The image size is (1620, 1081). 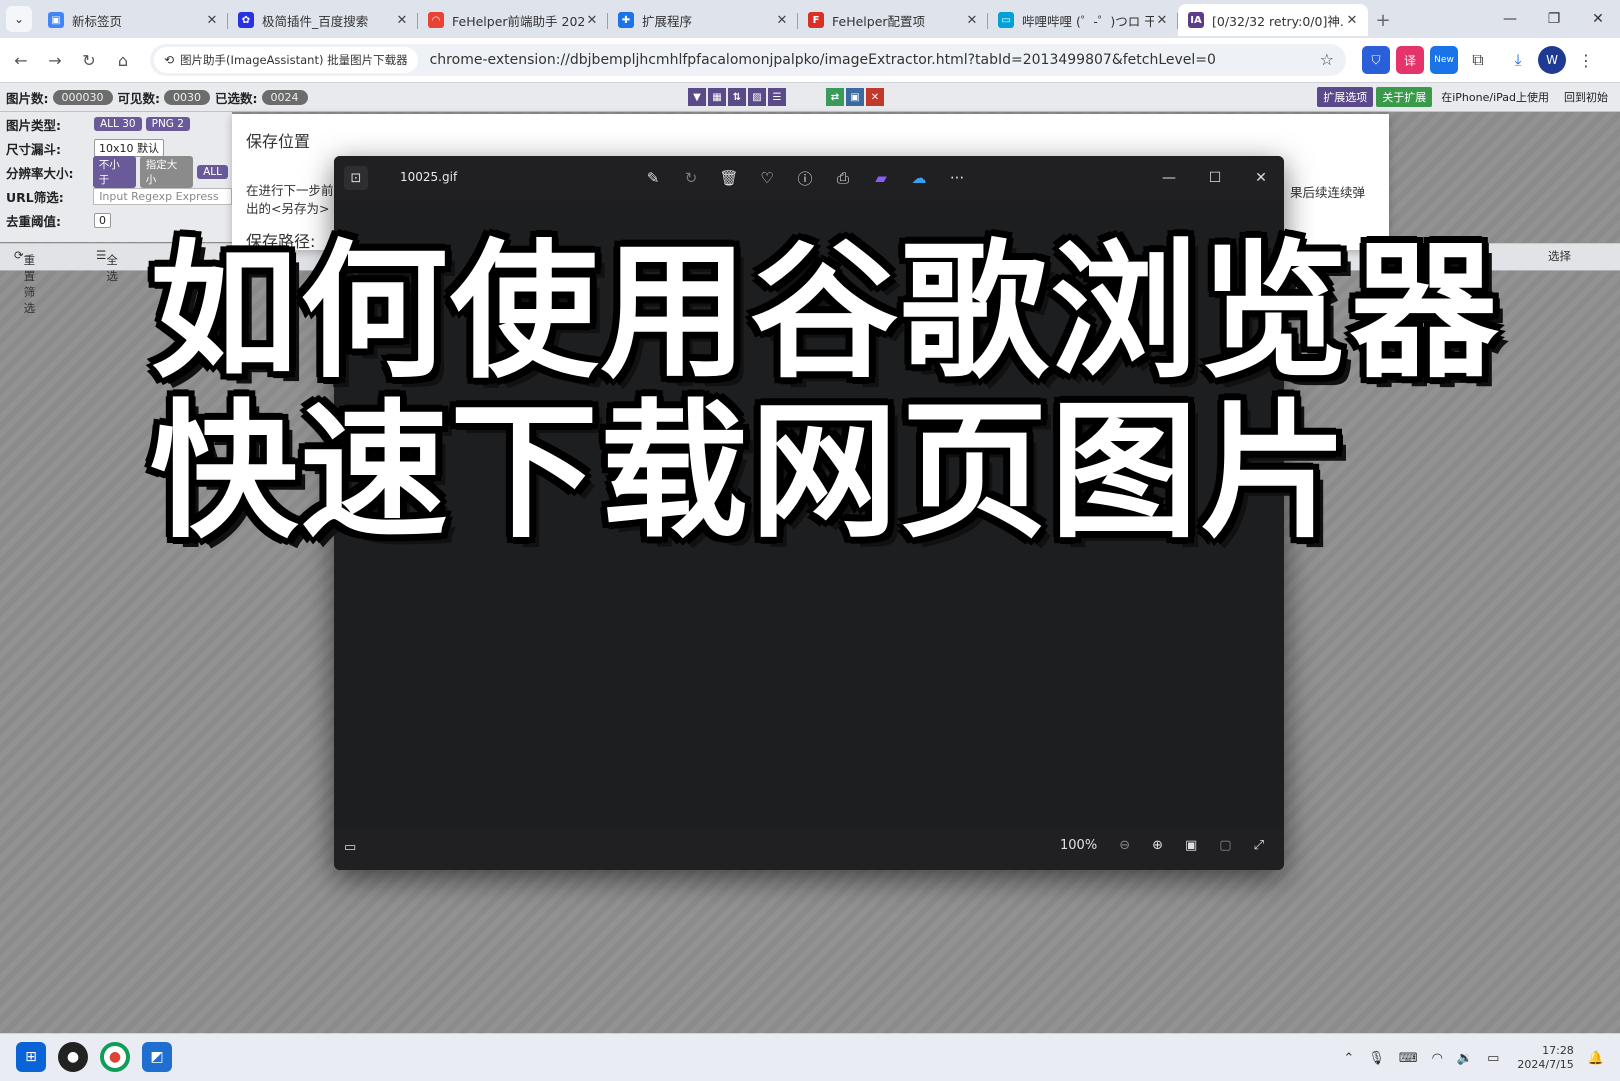 I want to click on more-menu-icon: ⋮, so click(x=1586, y=60).